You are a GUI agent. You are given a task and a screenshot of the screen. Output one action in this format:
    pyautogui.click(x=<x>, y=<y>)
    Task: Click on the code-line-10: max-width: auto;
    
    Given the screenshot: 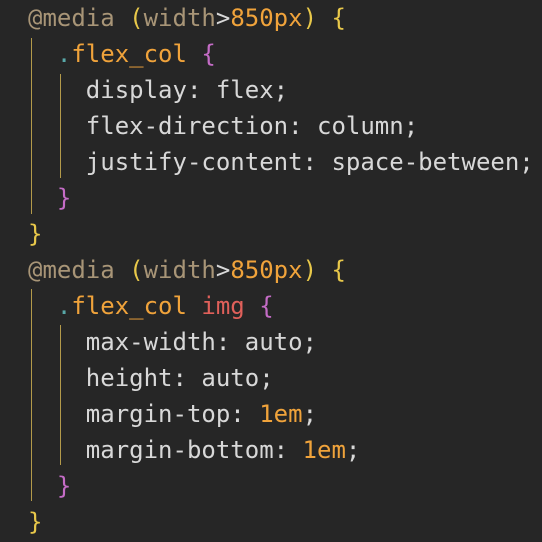 What is the action you would take?
    pyautogui.click(x=172, y=342)
    